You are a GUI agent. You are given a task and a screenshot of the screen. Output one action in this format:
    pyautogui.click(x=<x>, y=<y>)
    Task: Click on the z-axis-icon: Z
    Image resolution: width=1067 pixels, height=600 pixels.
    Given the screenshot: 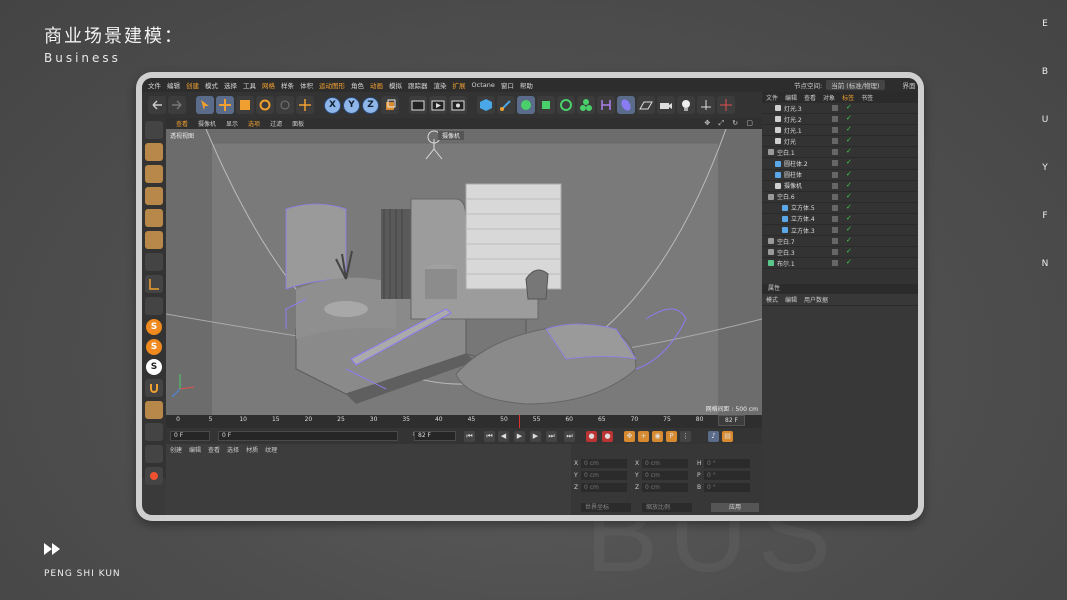 What is the action you would take?
    pyautogui.click(x=370, y=105)
    